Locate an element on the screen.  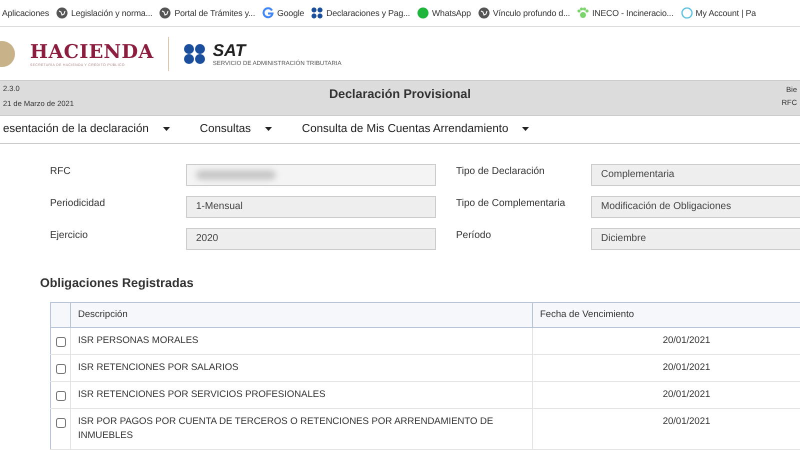
google-icon is located at coordinates (268, 13).